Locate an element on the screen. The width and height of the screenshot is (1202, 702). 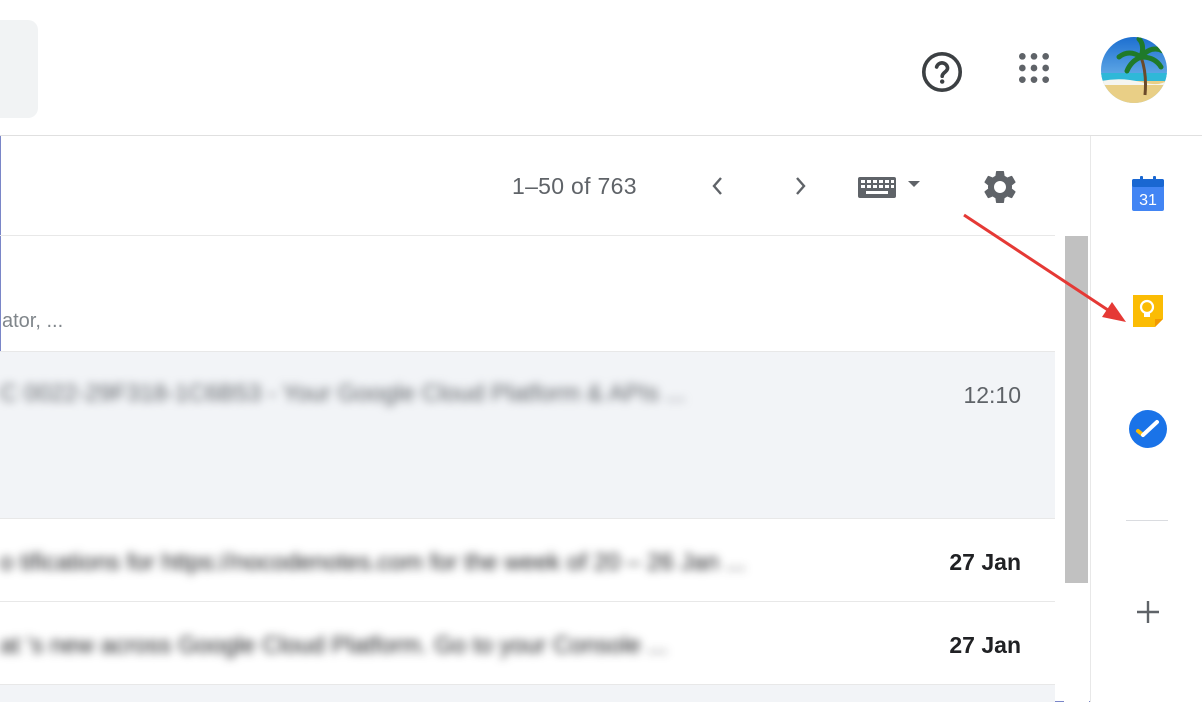
calendar-app-button: 31 is located at coordinates (1148, 194).